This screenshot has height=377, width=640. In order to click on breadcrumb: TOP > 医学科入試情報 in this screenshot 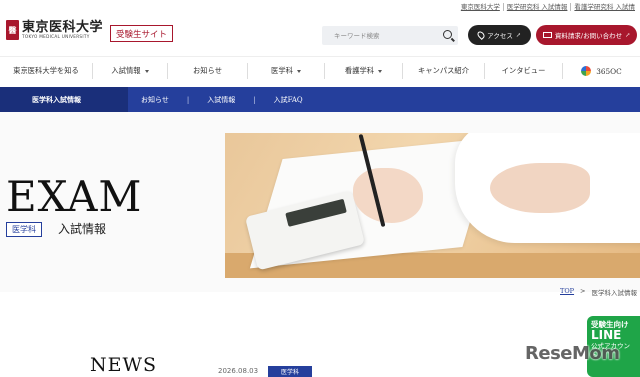, I will do `click(598, 292)`.